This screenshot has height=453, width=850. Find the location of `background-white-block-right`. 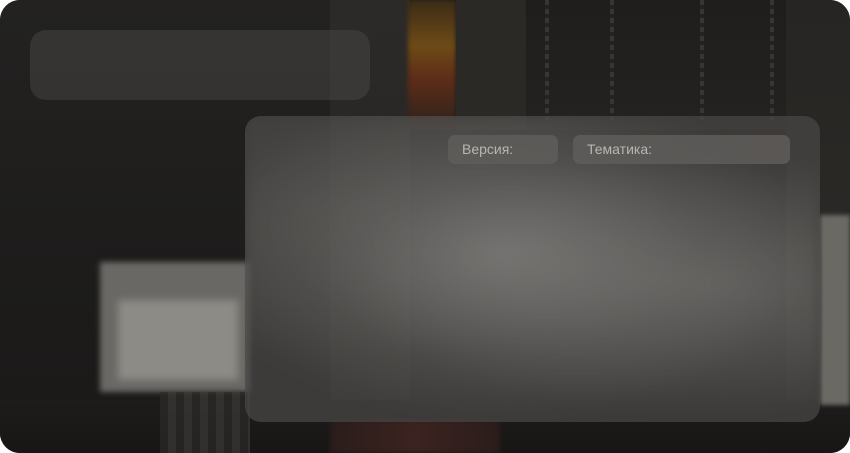

background-white-block-right is located at coordinates (835, 310).